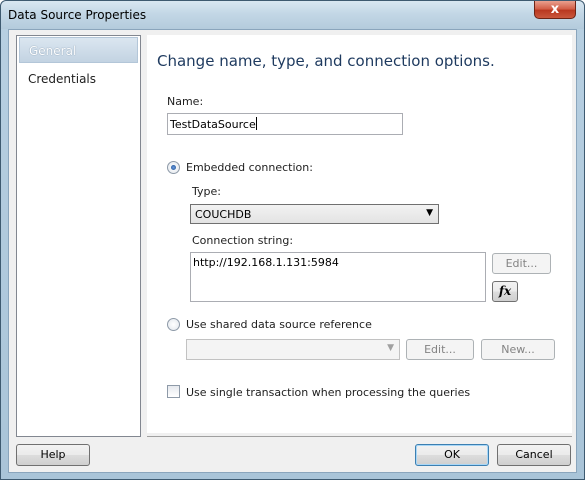 The height and width of the screenshot is (480, 585). Describe the element at coordinates (213, 124) in the screenshot. I see `name-input-value: TestDataSource` at that location.